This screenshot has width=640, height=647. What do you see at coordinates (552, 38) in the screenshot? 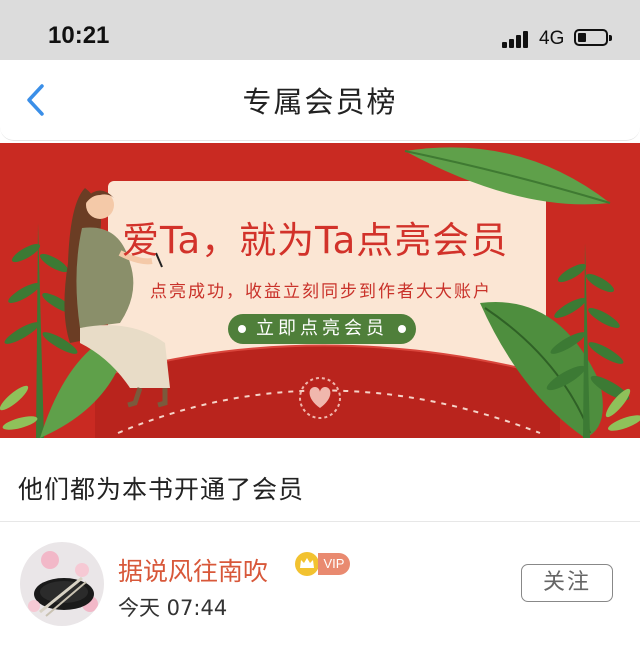
I see `network-type: 4G` at bounding box center [552, 38].